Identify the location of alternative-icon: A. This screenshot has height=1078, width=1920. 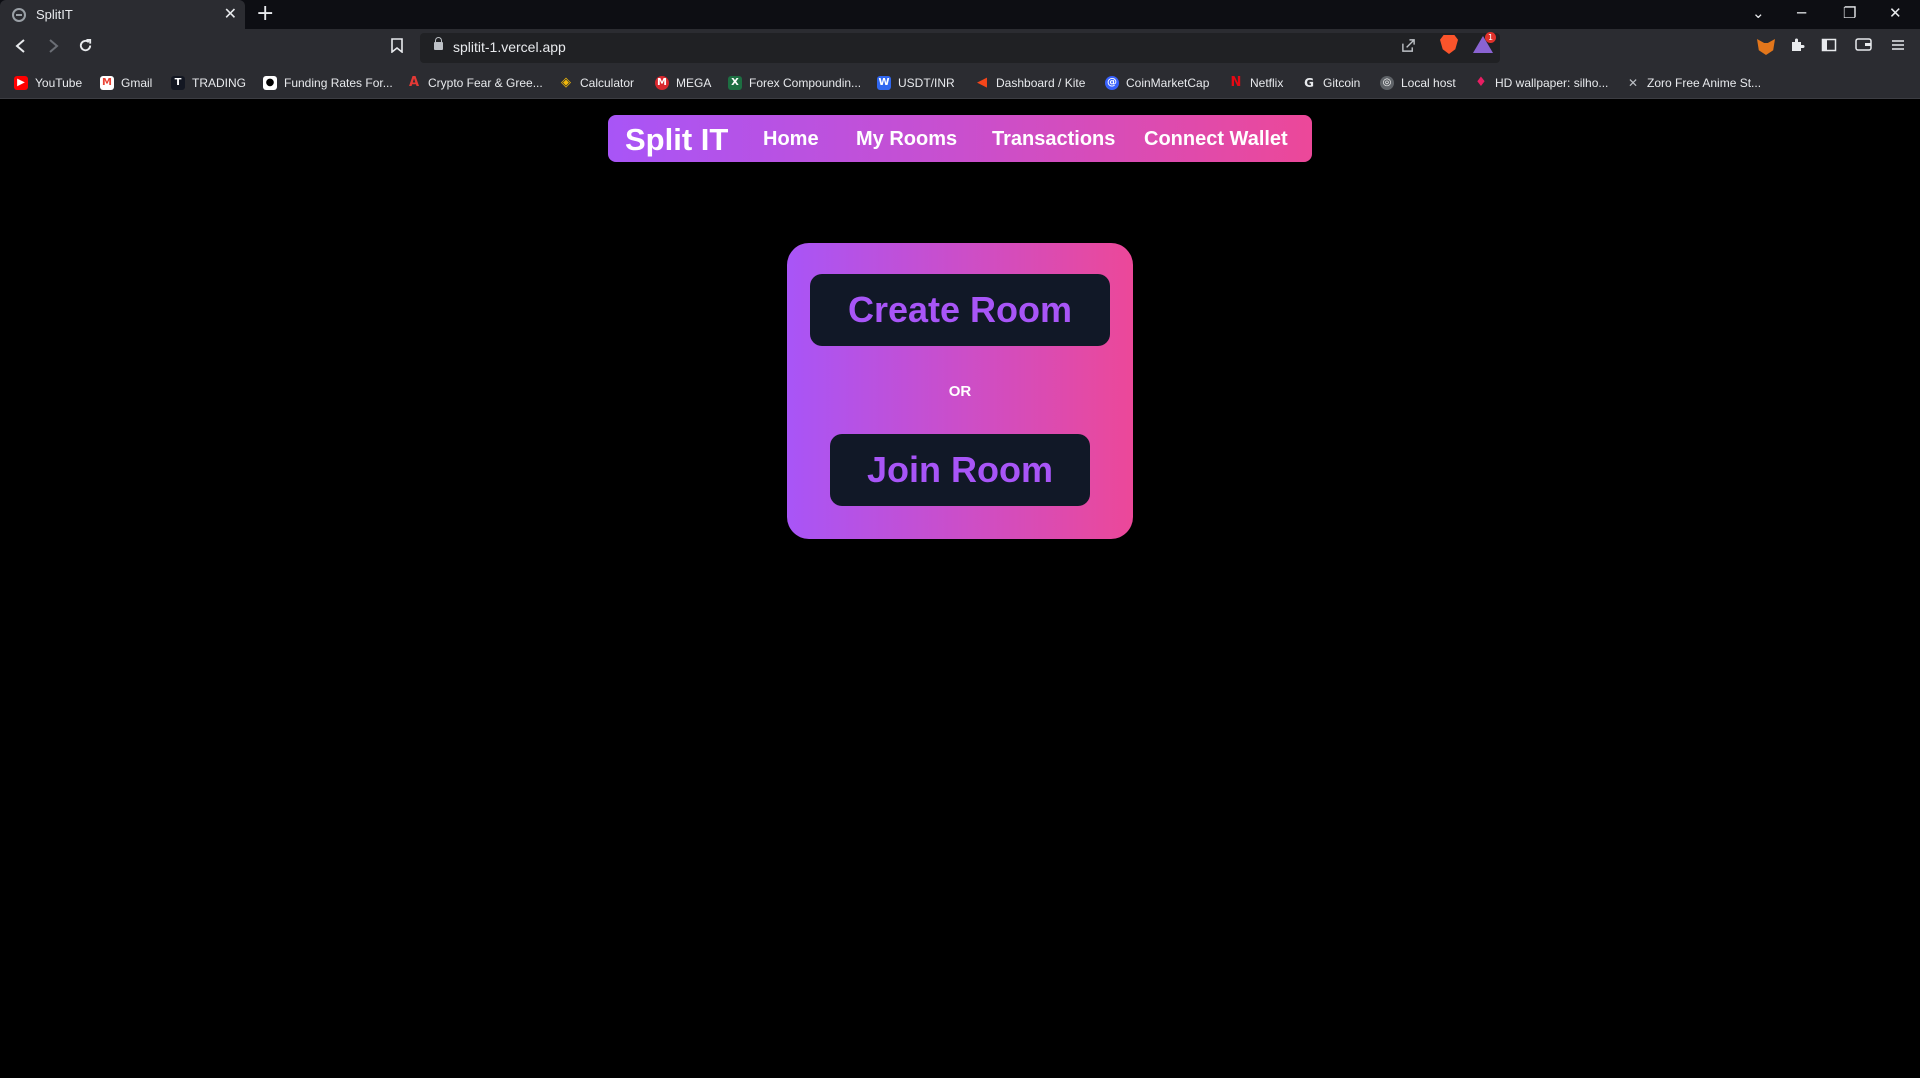
(414, 82).